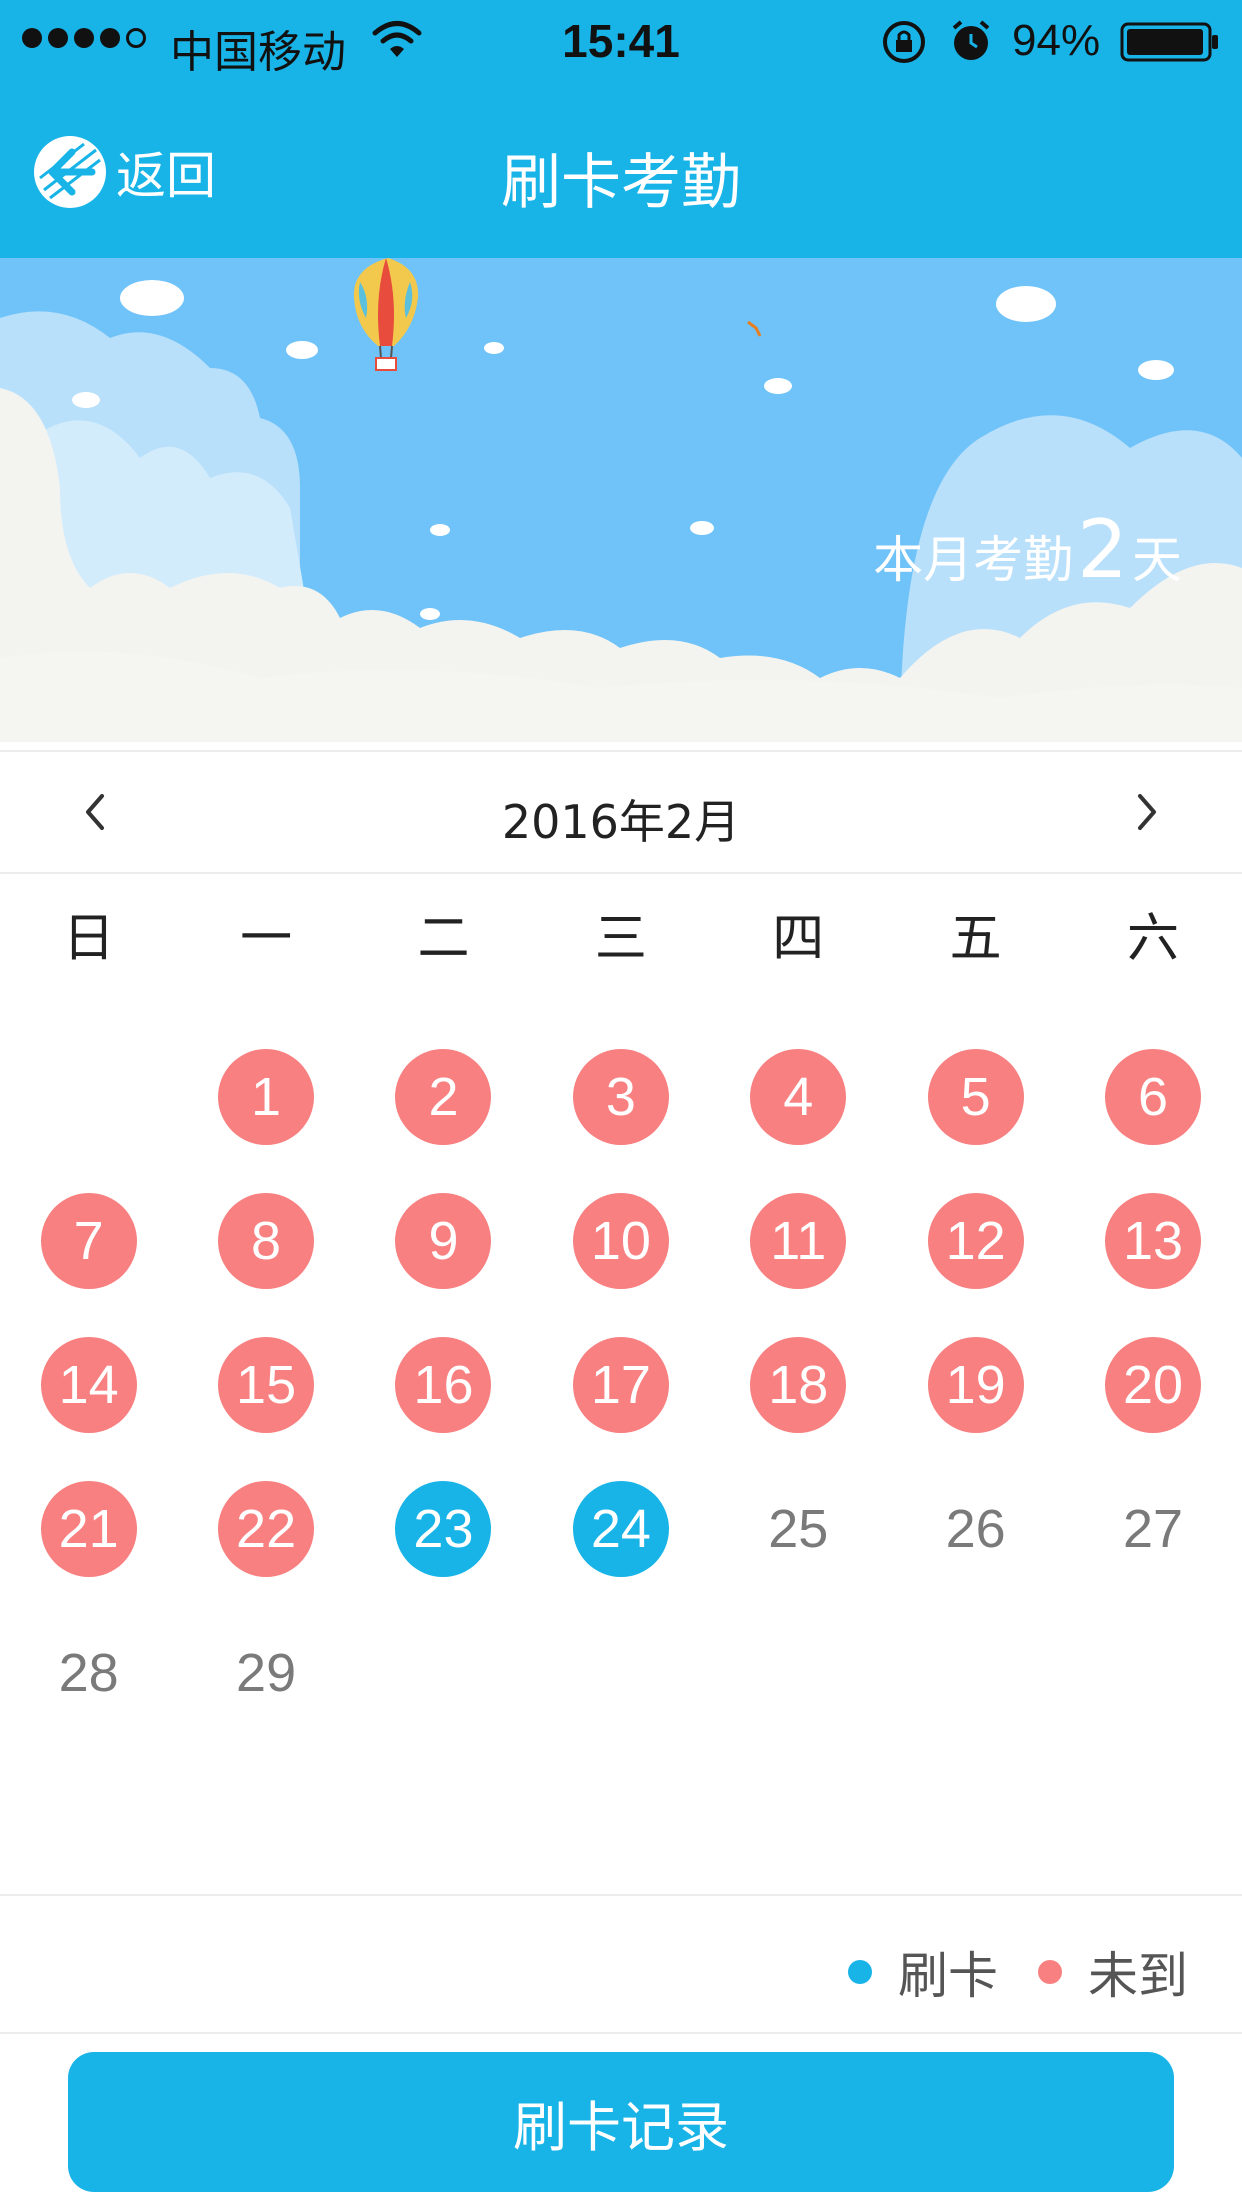 The image size is (1242, 2208). I want to click on alarm-icon, so click(971, 40).